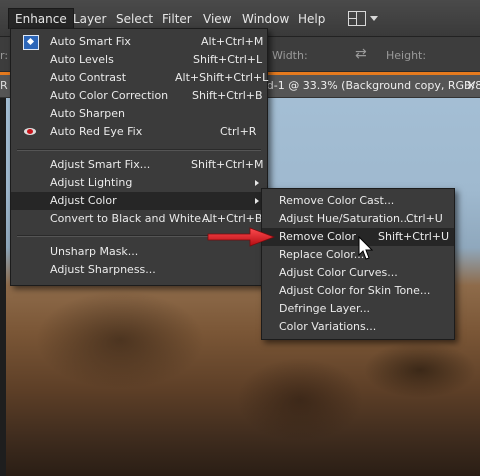 This screenshot has height=476, width=480. What do you see at coordinates (139, 150) in the screenshot?
I see `menu-separator` at bounding box center [139, 150].